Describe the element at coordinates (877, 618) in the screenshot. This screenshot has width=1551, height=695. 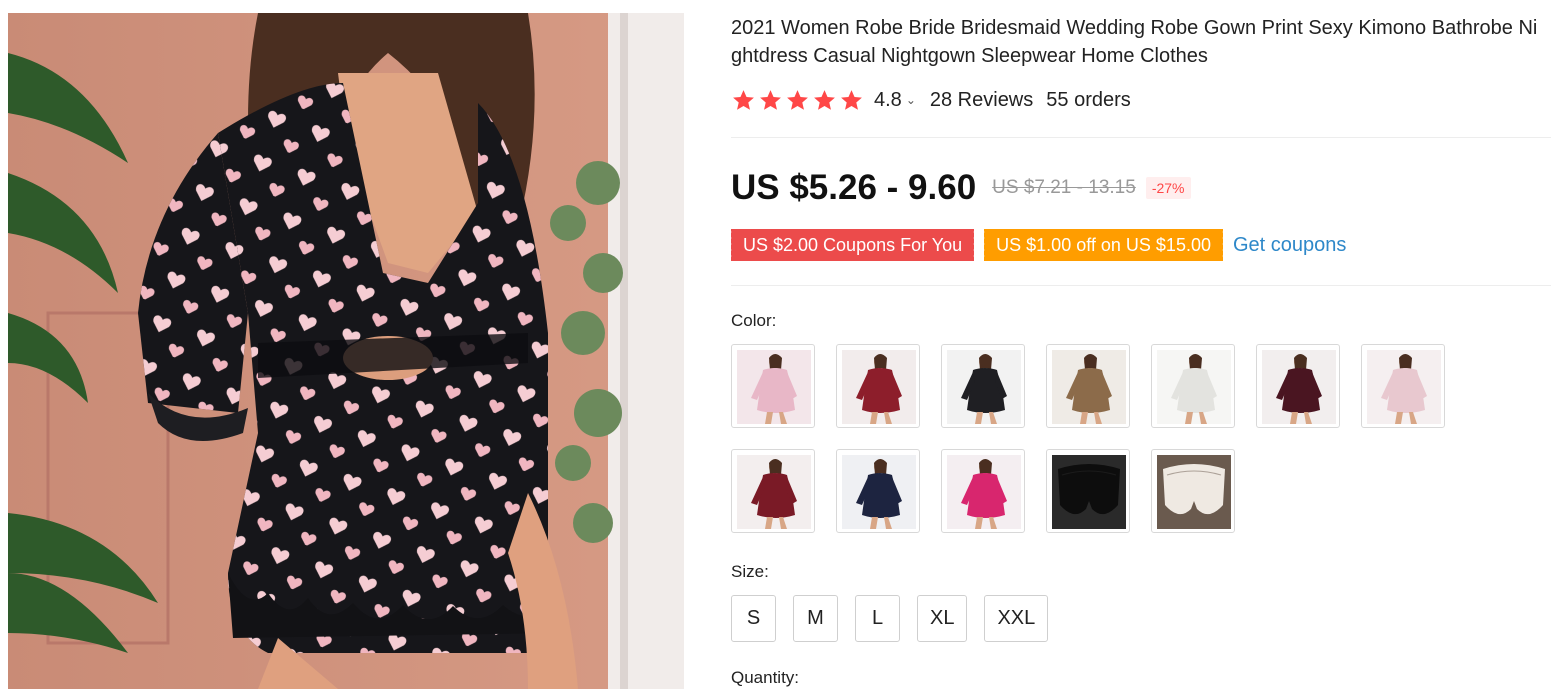
I see `size-option-l: L` at that location.